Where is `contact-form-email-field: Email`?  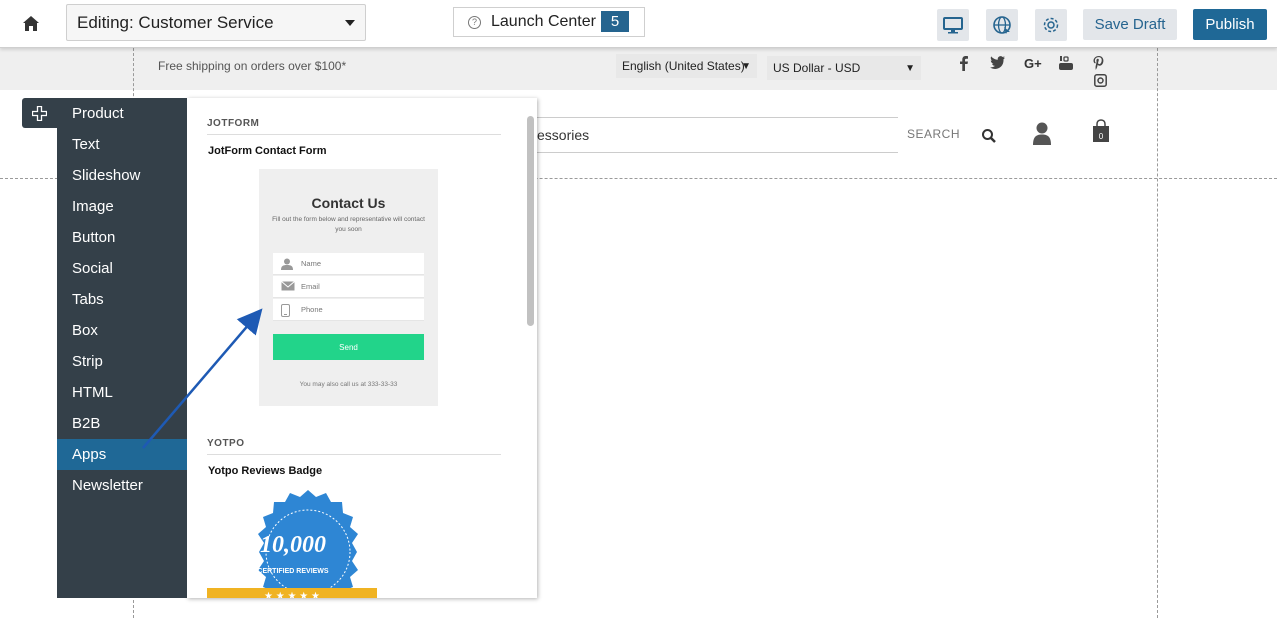 contact-form-email-field: Email is located at coordinates (348, 287).